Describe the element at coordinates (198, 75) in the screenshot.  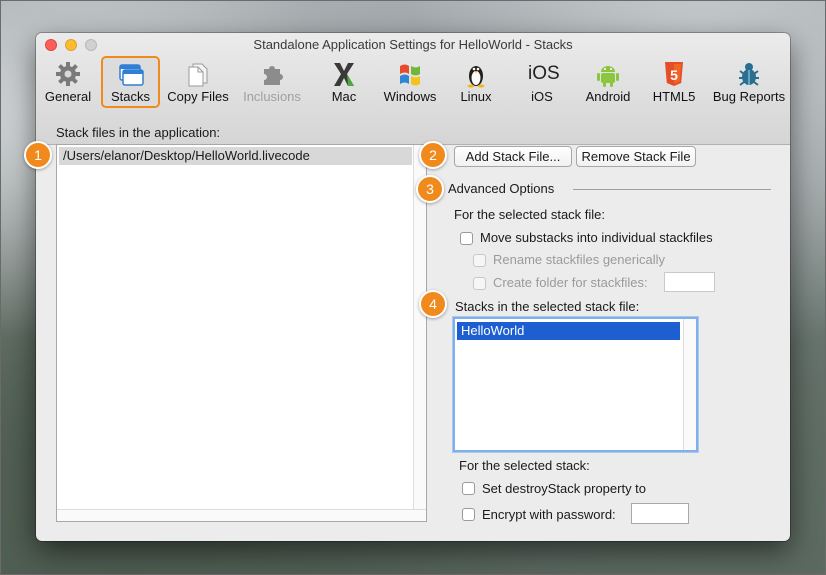
I see `copy-files-icon` at that location.